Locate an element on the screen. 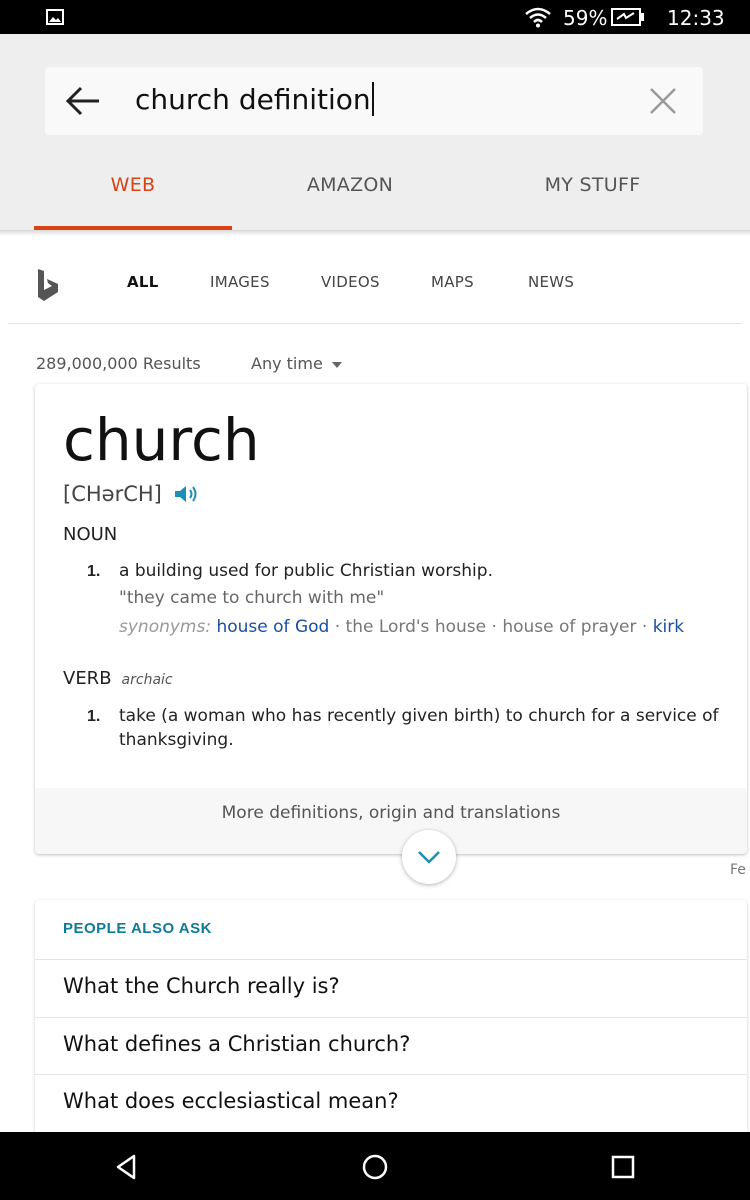 The height and width of the screenshot is (1200, 750). back-arrow-icon is located at coordinates (83, 101).